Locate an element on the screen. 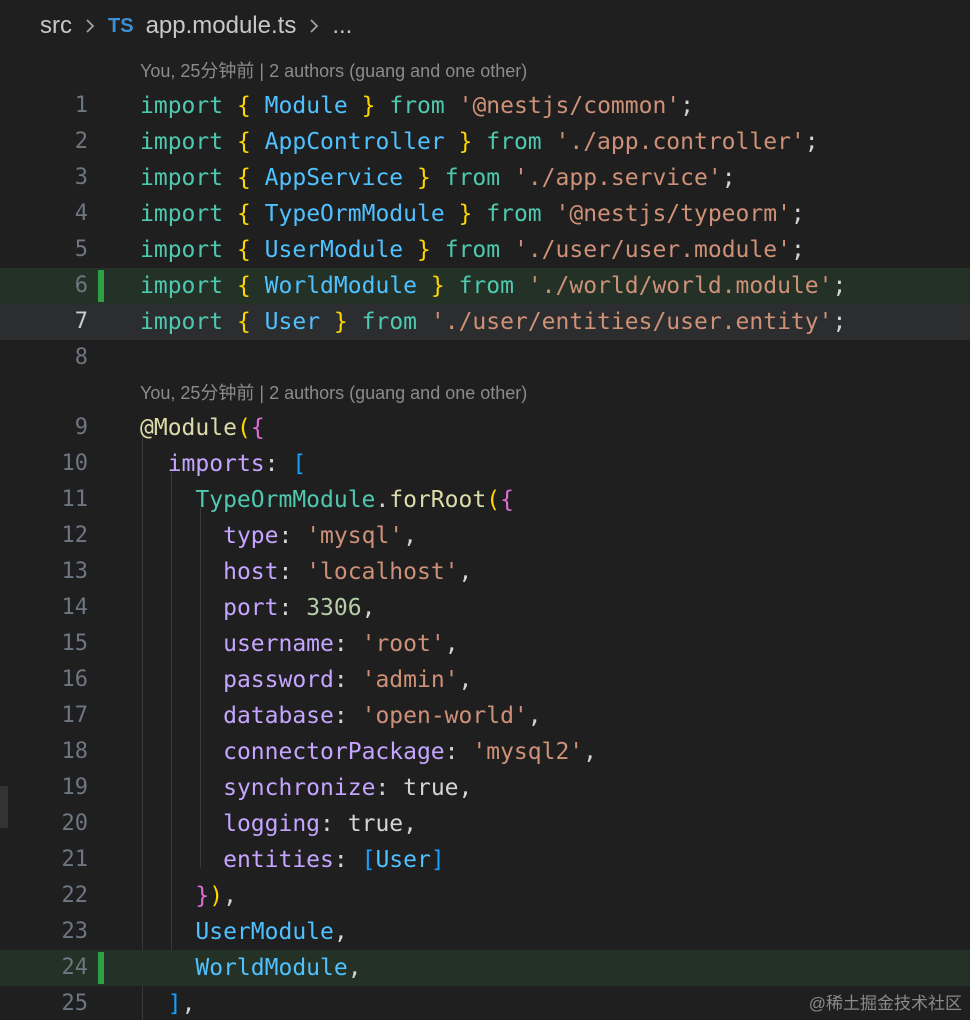  code-line: 22 }), is located at coordinates (485, 896).